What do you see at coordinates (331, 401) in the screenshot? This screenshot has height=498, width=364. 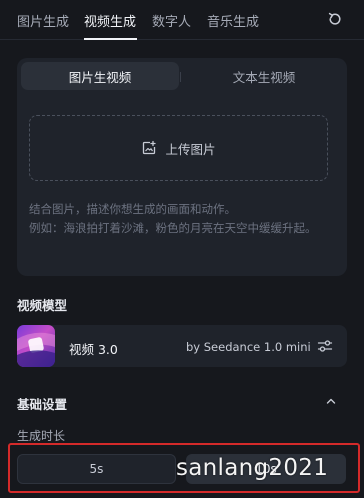 I see `chevron-up-icon` at bounding box center [331, 401].